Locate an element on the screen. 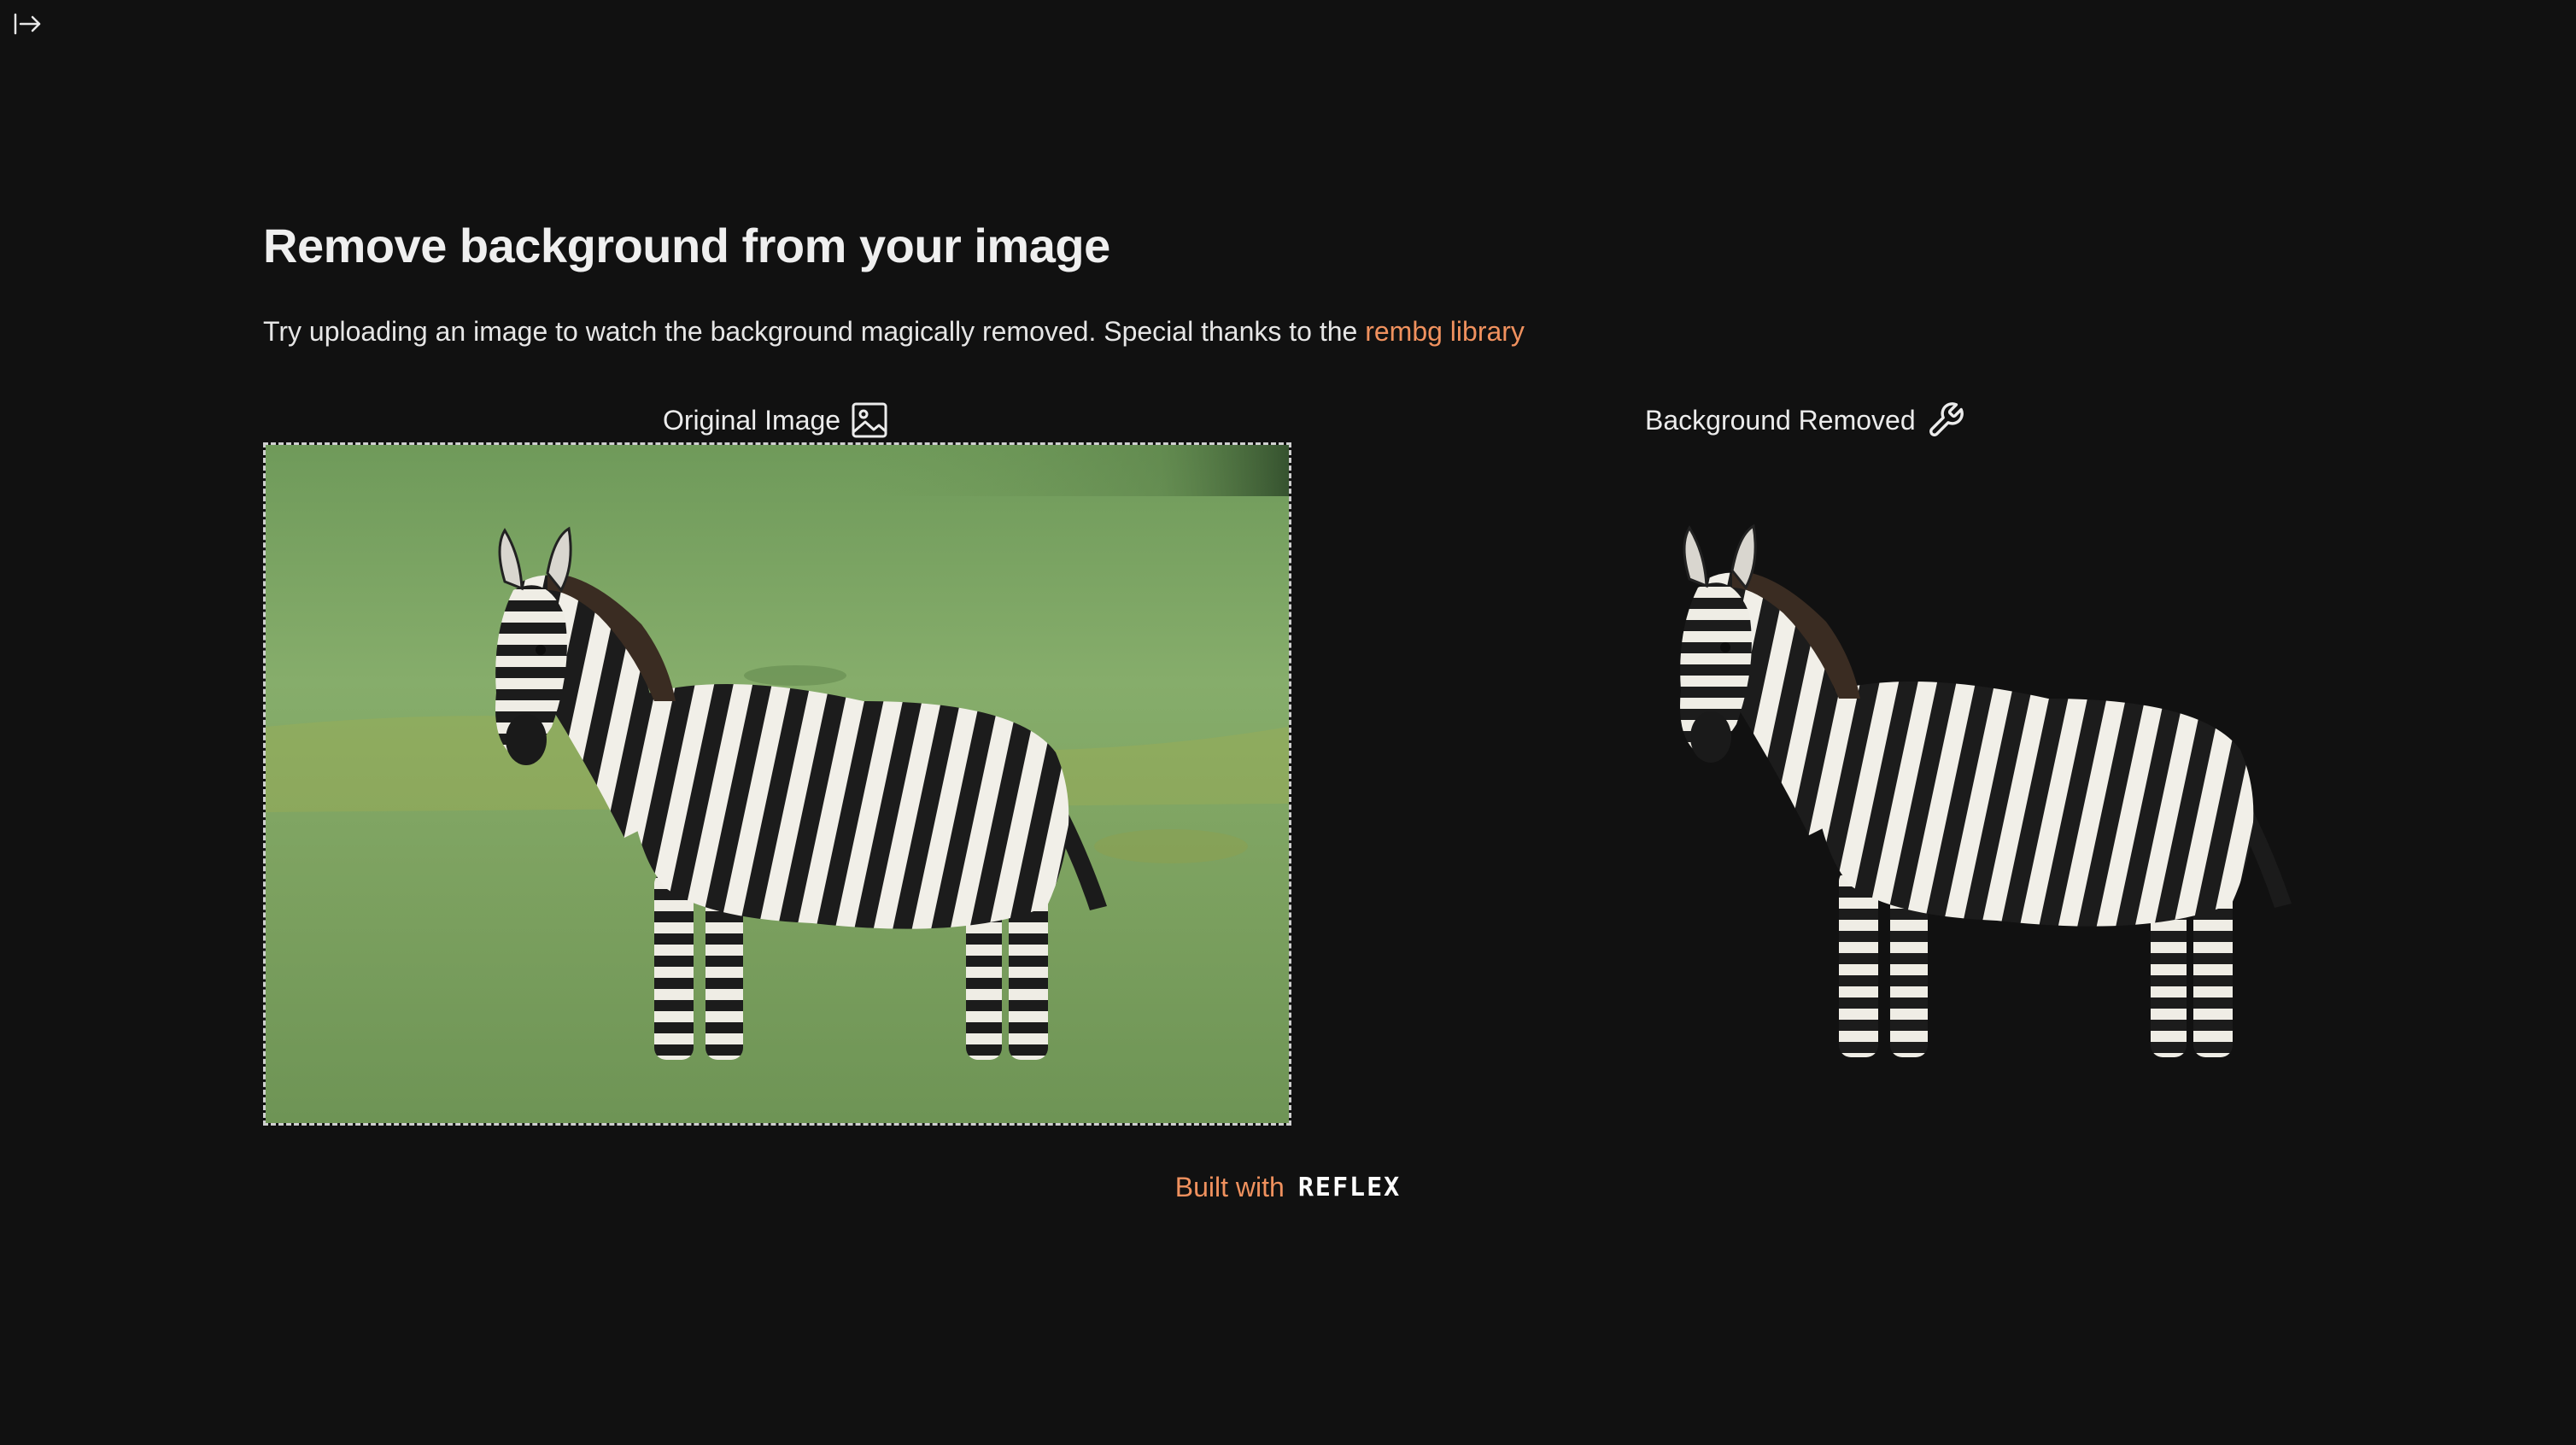 The width and height of the screenshot is (2576, 1445). sidebar-expand-icon is located at coordinates (27, 24).